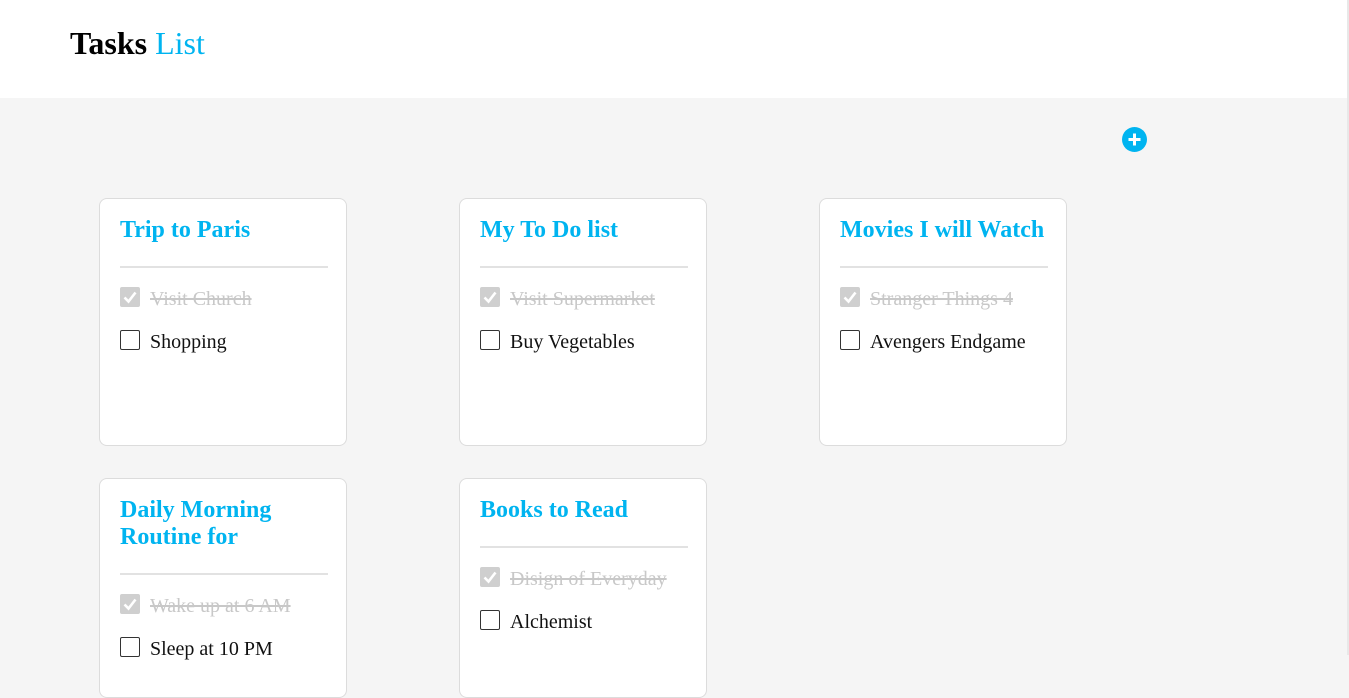 Image resolution: width=1349 pixels, height=698 pixels. What do you see at coordinates (551, 622) in the screenshot?
I see `task-label: Alchemist` at bounding box center [551, 622].